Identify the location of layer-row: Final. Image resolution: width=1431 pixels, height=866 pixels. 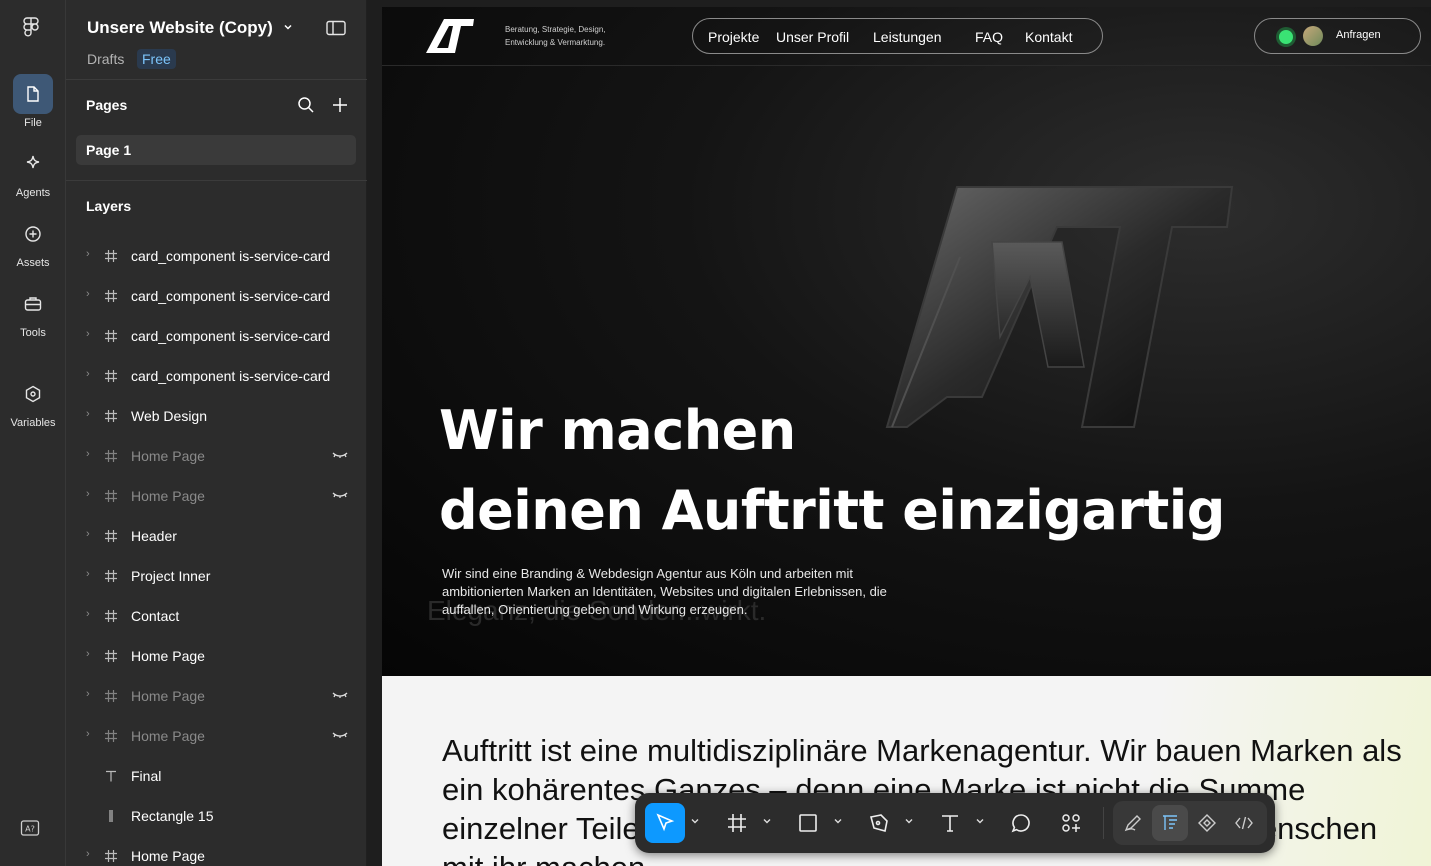
(216, 776).